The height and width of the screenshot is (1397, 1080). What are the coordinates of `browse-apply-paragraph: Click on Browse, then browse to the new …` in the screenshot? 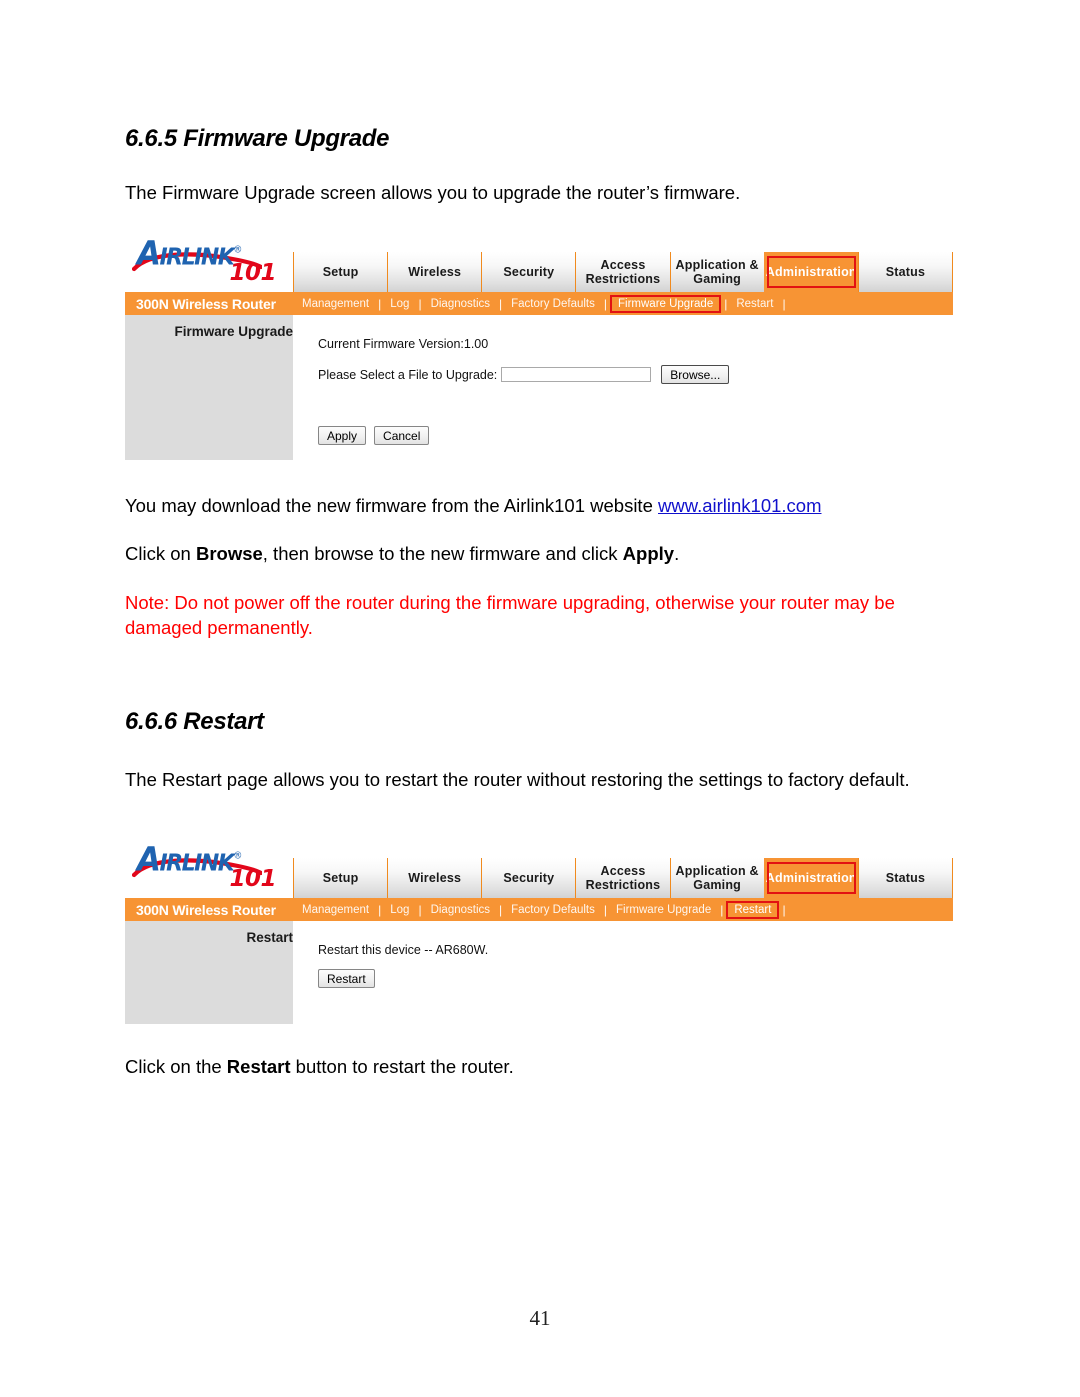 It's located at (542, 554).